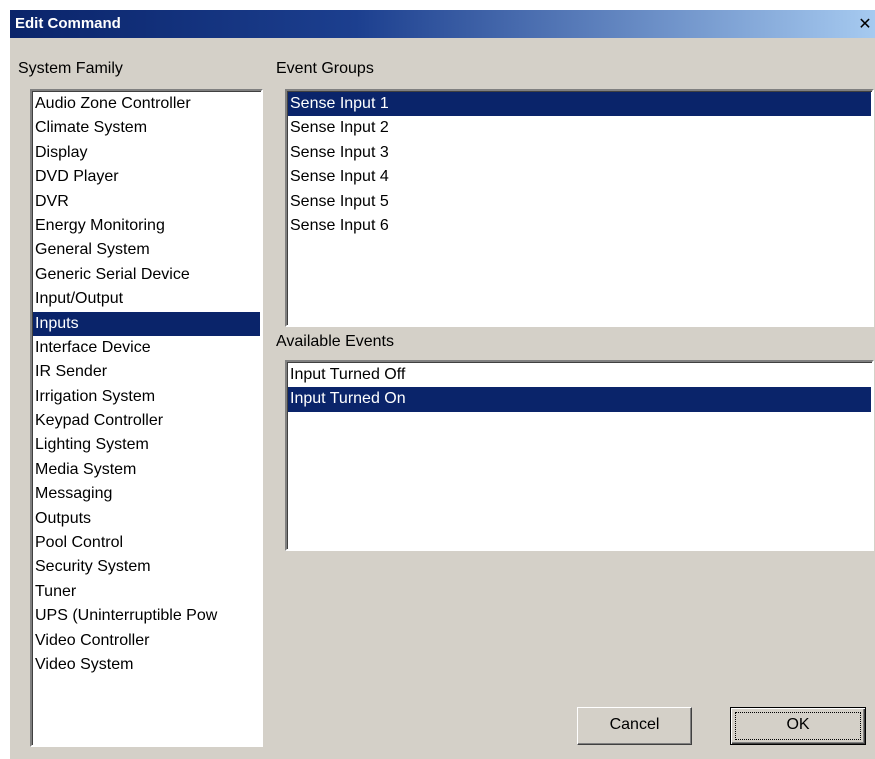  Describe the element at coordinates (146, 250) in the screenshot. I see `system-family-item: General System` at that location.